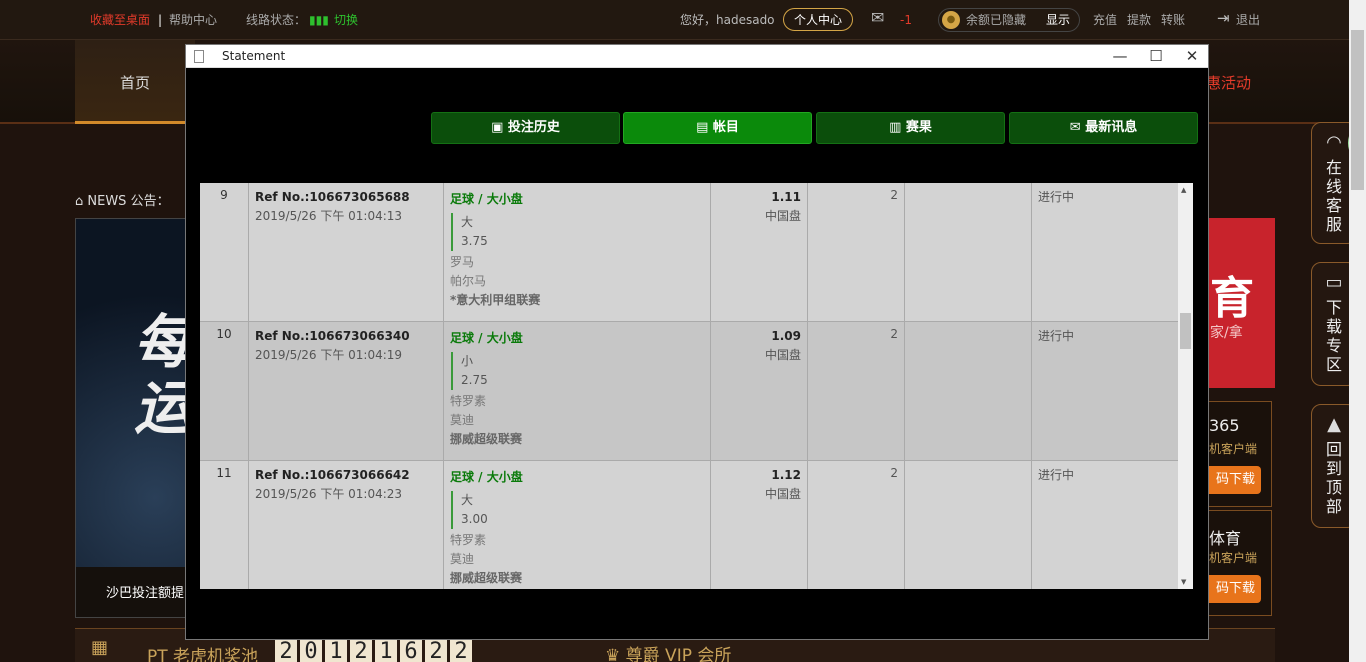 This screenshot has height=662, width=1366. Describe the element at coordinates (818, 19) in the screenshot. I see `personal-center-button: 个人中心` at that location.